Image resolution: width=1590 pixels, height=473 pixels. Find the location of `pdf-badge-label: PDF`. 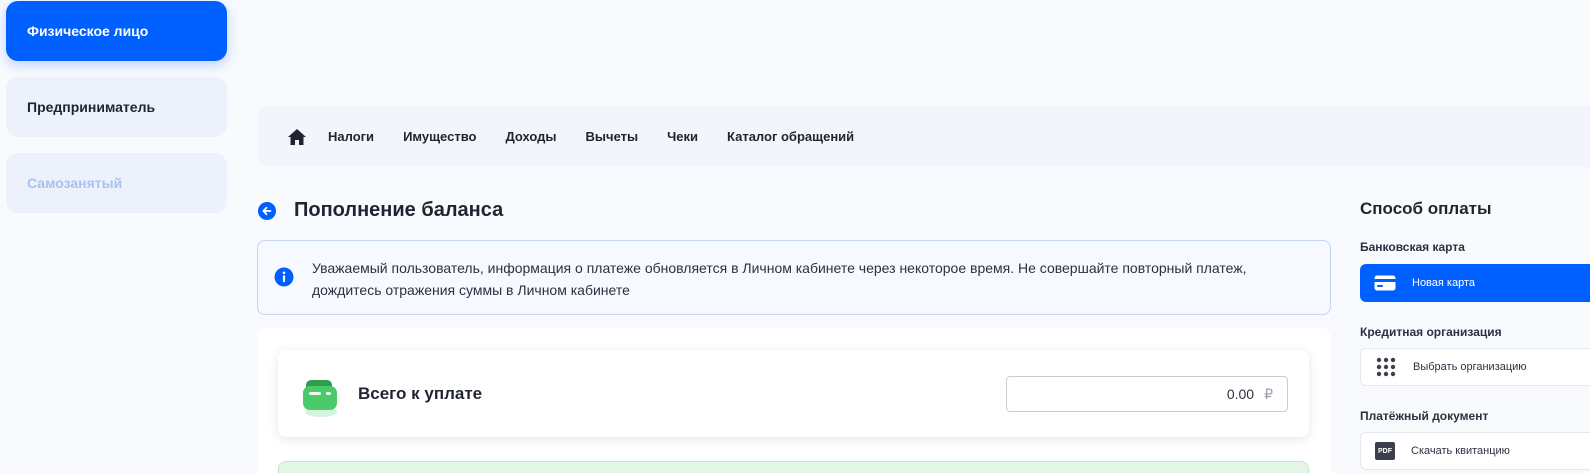

pdf-badge-label: PDF is located at coordinates (1385, 451).